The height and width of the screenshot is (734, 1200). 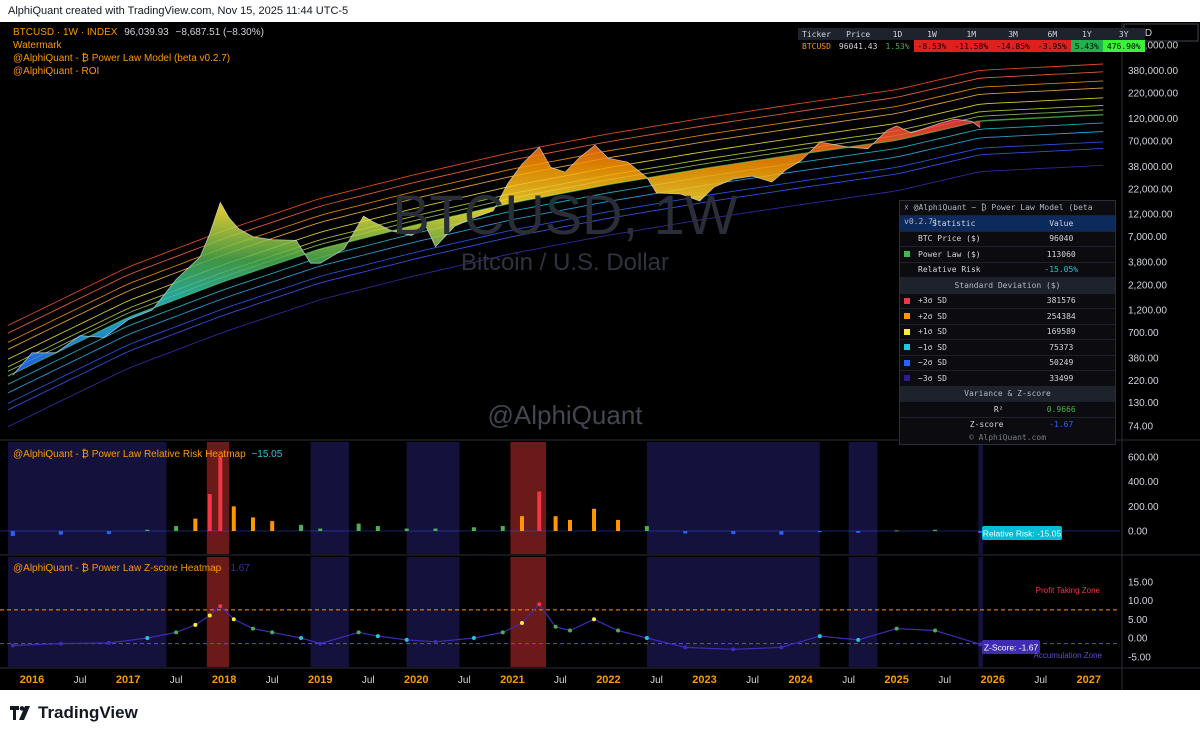 What do you see at coordinates (954, 347) in the screenshot?
I see `stats-row-label: −1σ SD` at bounding box center [954, 347].